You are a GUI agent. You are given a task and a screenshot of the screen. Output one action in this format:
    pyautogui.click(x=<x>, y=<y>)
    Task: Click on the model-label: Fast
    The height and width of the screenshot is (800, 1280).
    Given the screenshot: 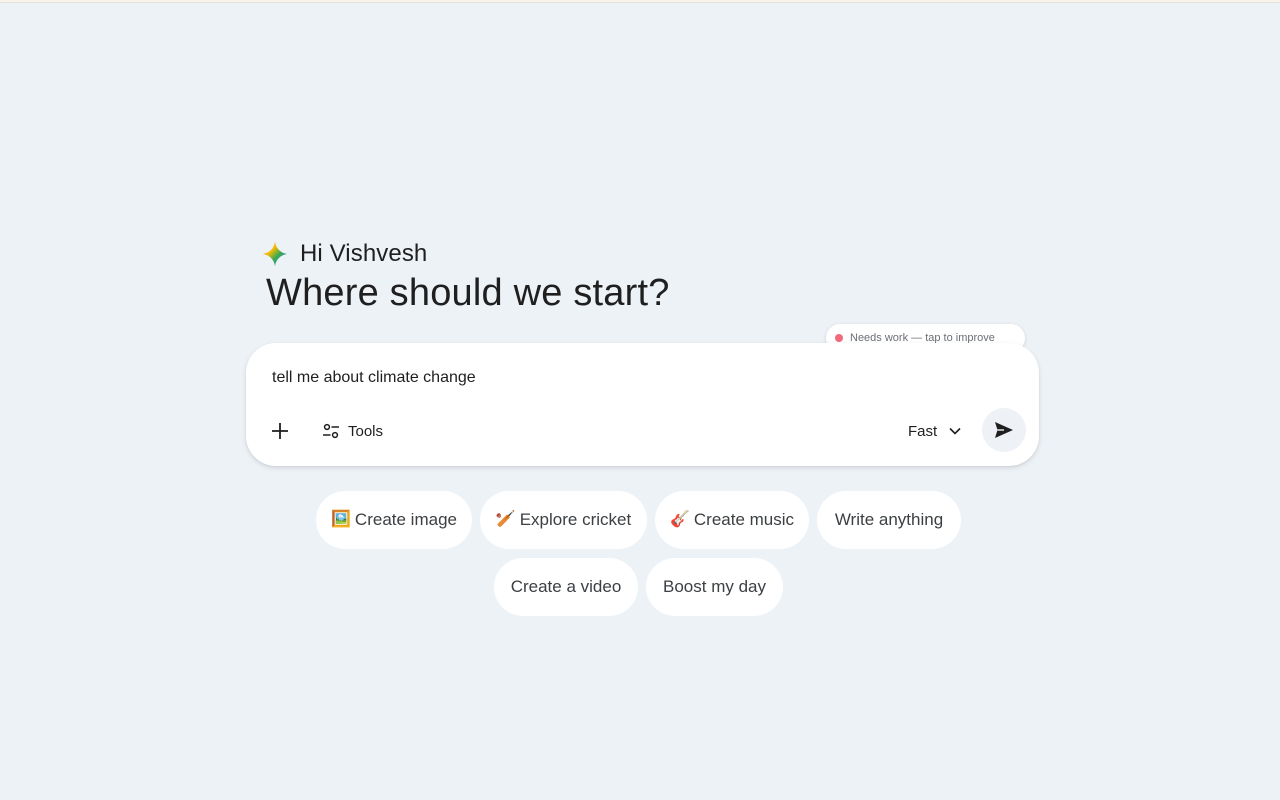 What is the action you would take?
    pyautogui.click(x=923, y=431)
    